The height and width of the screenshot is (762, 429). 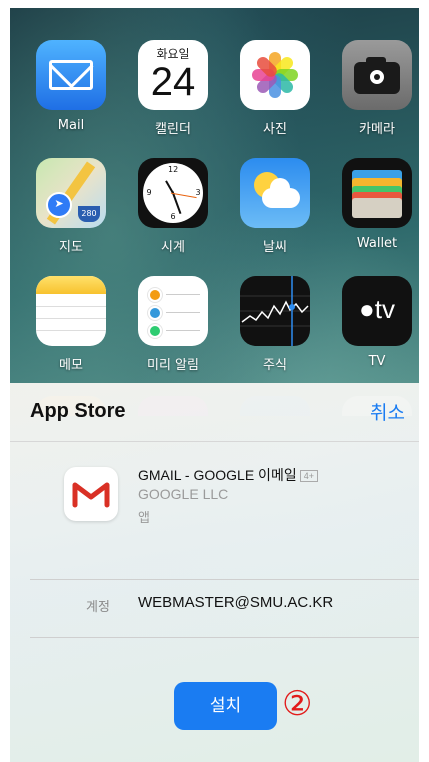 I want to click on app-label: 지도, so click(x=71, y=247).